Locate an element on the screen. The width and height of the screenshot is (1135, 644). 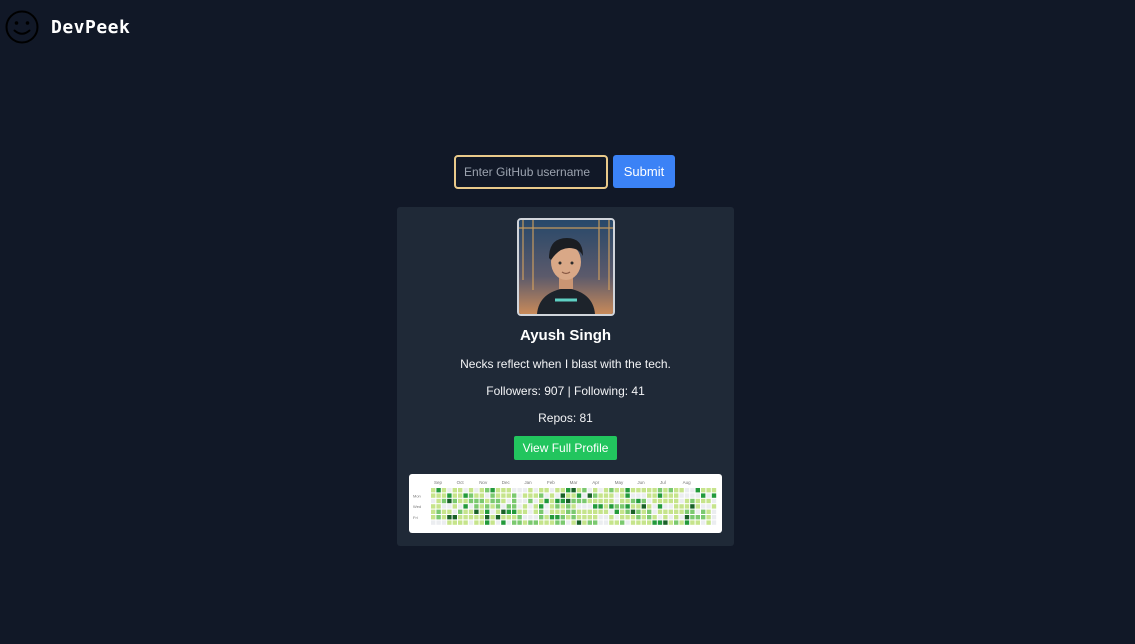
avatar is located at coordinates (566, 267).